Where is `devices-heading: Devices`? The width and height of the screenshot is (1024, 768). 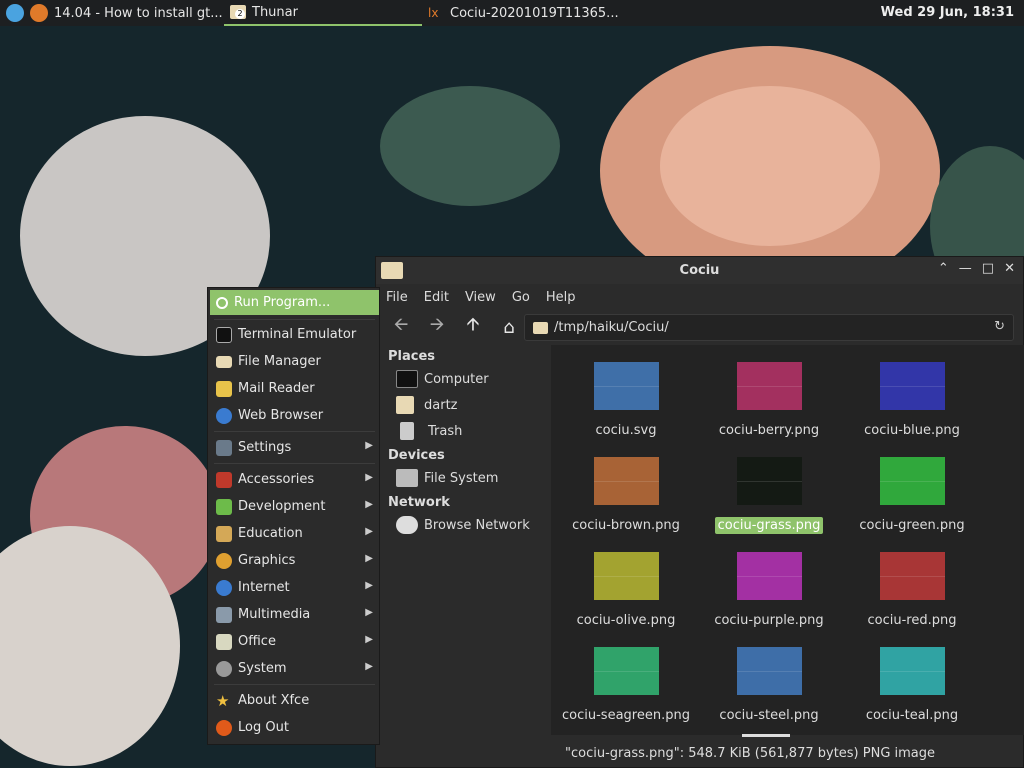 devices-heading: Devices is located at coordinates (416, 455).